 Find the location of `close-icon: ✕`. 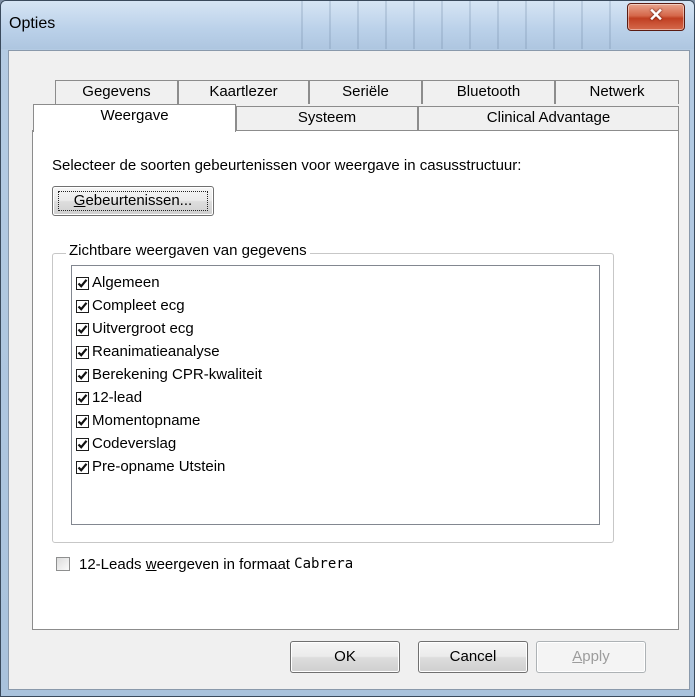

close-icon: ✕ is located at coordinates (656, 15).